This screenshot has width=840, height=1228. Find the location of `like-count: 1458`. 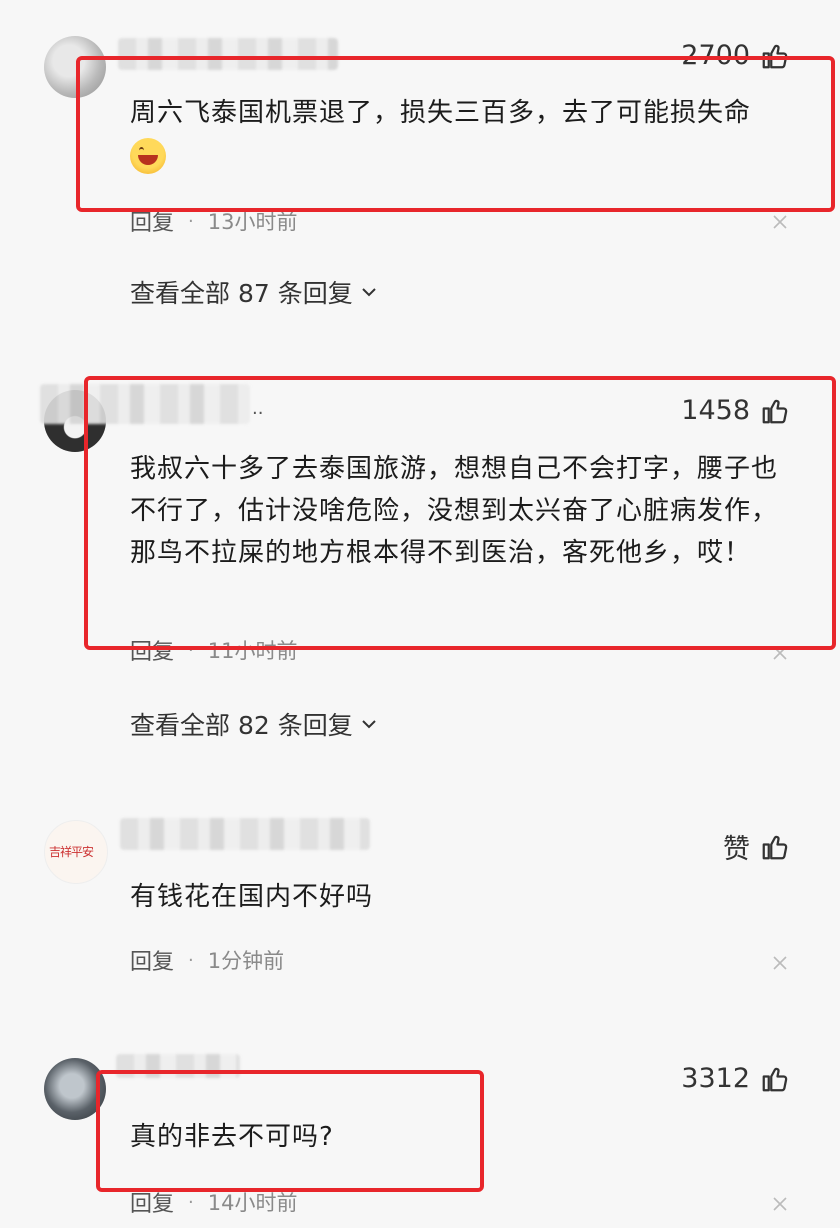

like-count: 1458 is located at coordinates (735, 410).